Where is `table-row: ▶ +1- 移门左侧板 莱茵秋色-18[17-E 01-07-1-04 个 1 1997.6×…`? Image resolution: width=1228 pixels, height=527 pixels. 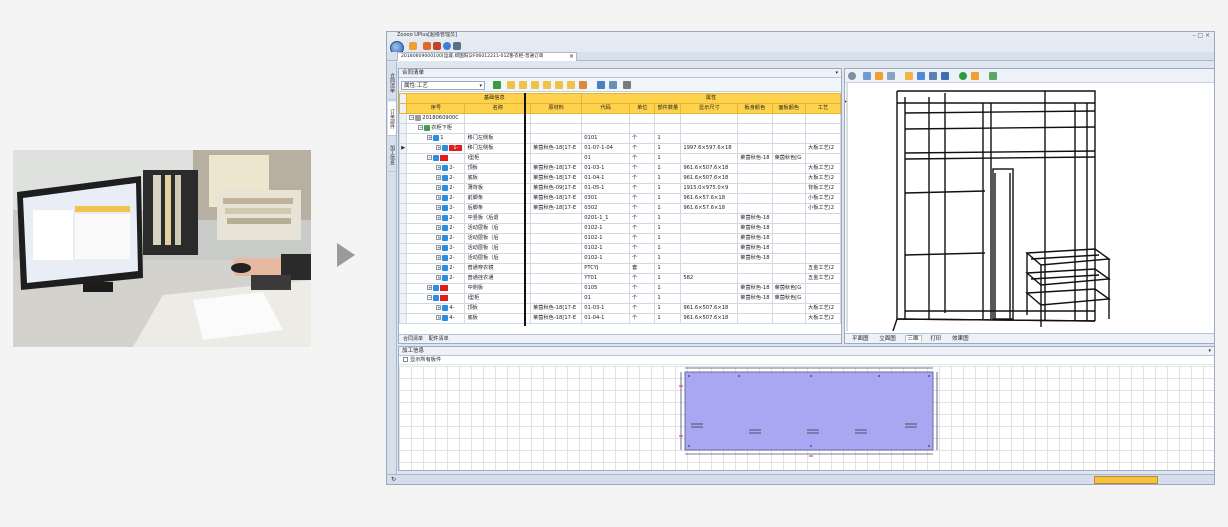 table-row: ▶ +1- 移门左侧板 莱茵秋色-18[17-E 01-07-1-04 个 1 1997.6×… is located at coordinates (620, 148).